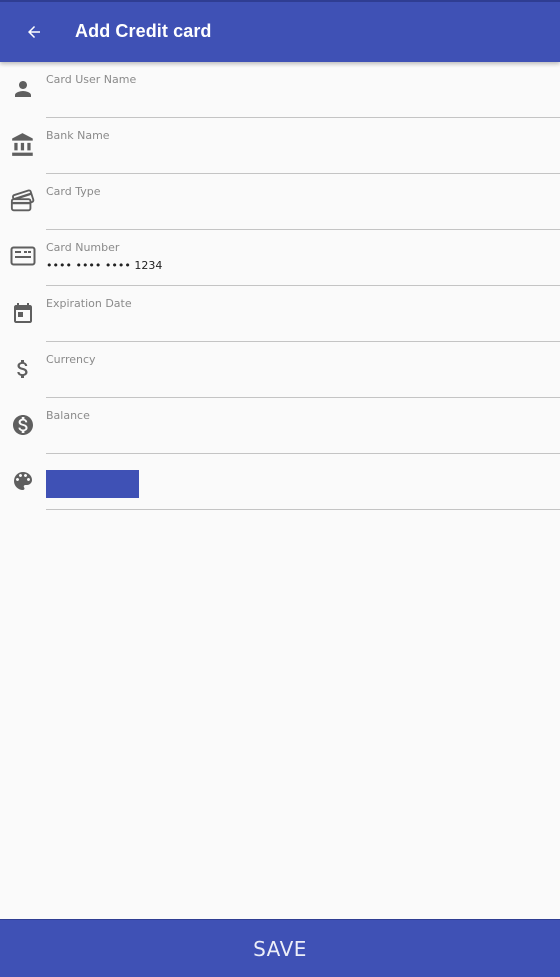  I want to click on card-user-name-row: Card User Name, so click(280, 90).